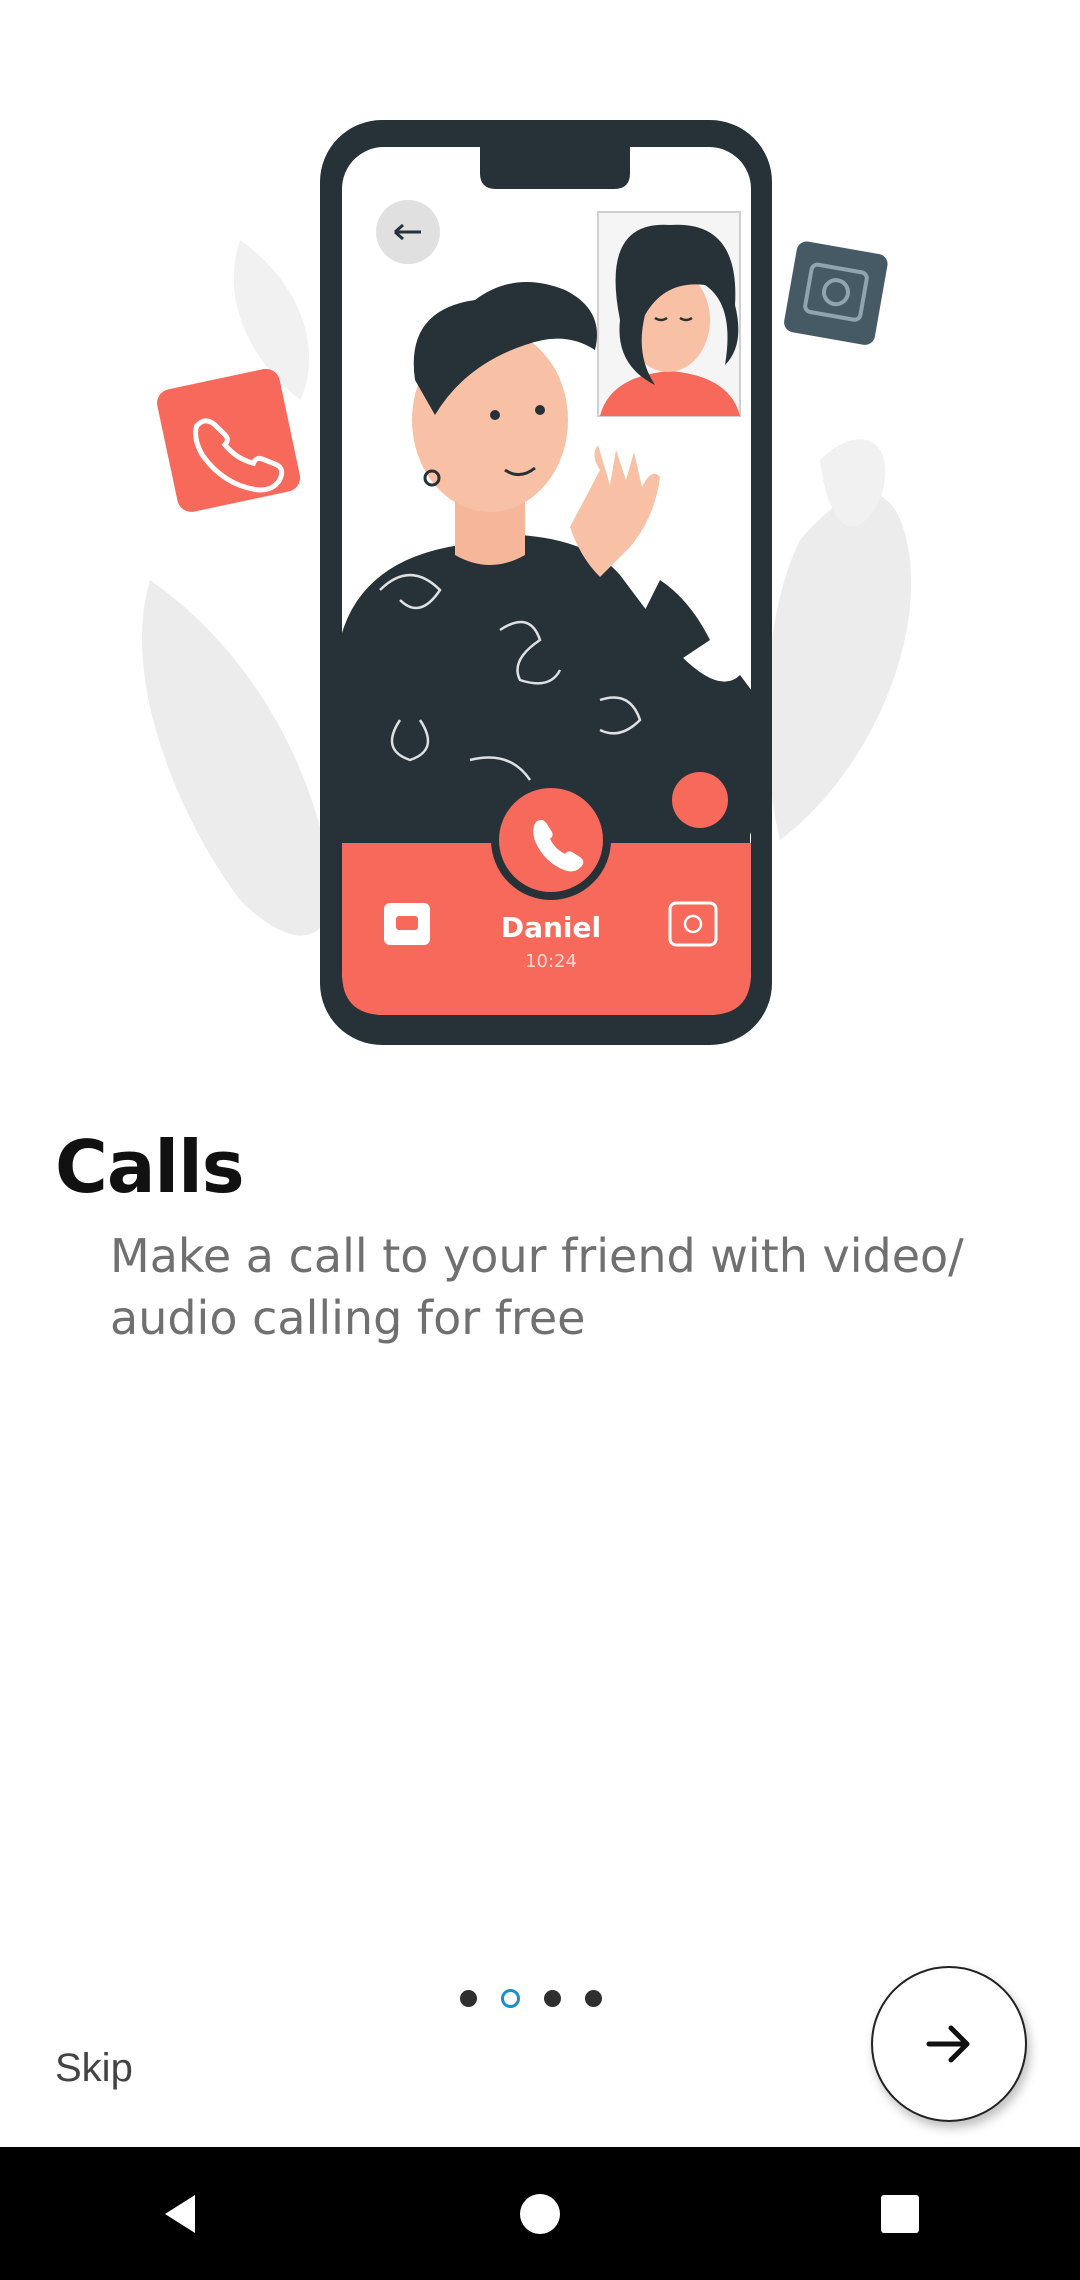 This screenshot has height=2280, width=1080. I want to click on page-title: Calls, so click(150, 1167).